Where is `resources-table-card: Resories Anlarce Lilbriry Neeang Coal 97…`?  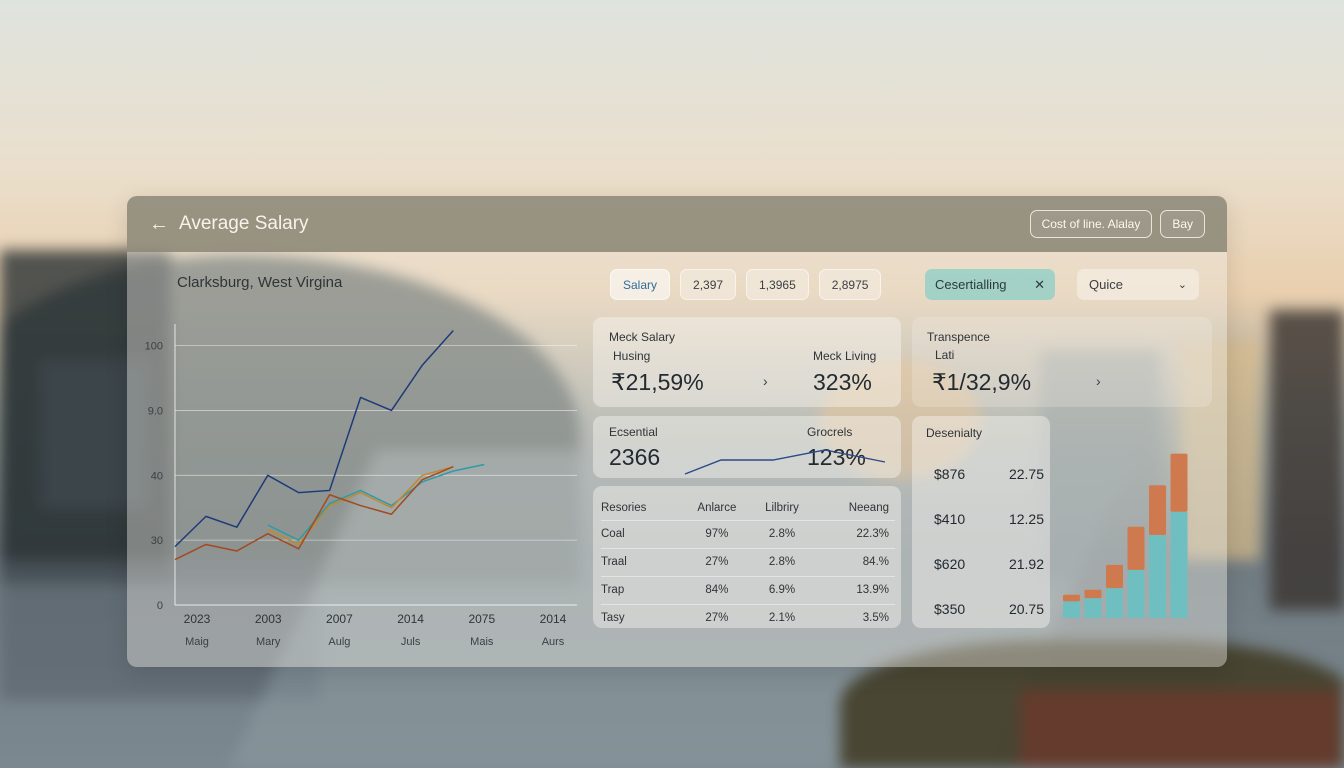
resources-table-card: Resories Anlarce Lilbriry Neeang Coal 97… is located at coordinates (747, 559).